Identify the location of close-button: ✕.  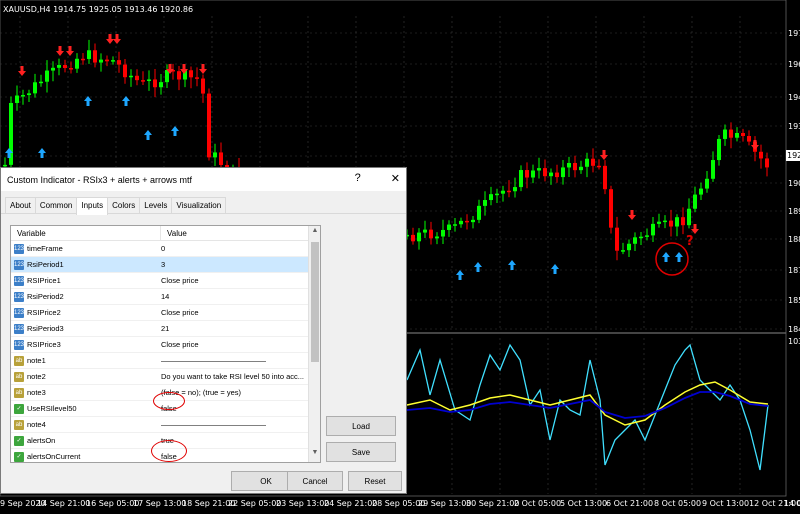
(395, 178).